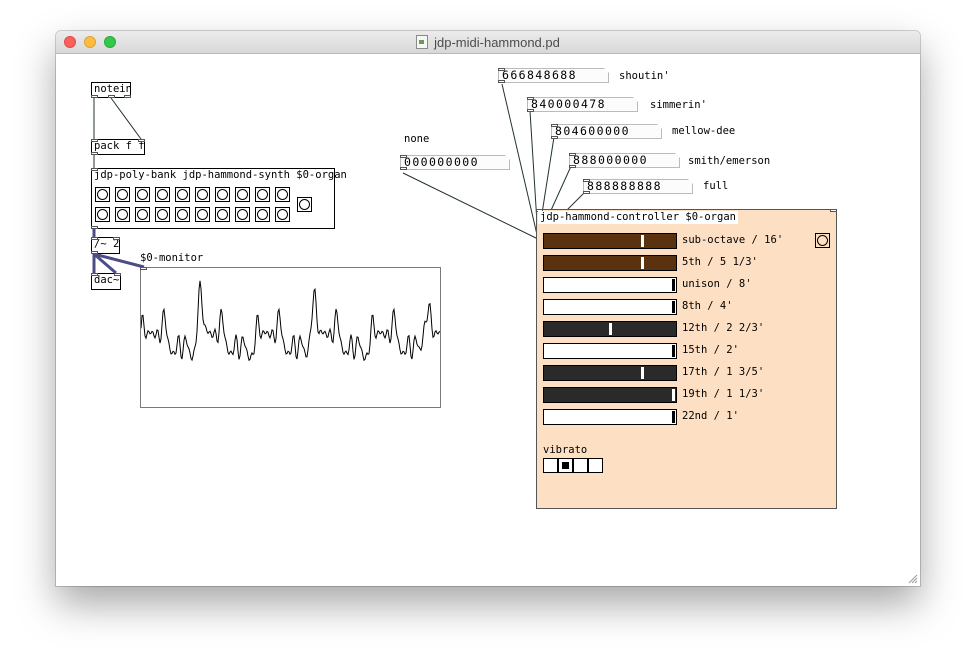 The width and height of the screenshot is (976, 666). What do you see at coordinates (723, 328) in the screenshot?
I see `drawbar-label: 12th / 2 2/3'` at bounding box center [723, 328].